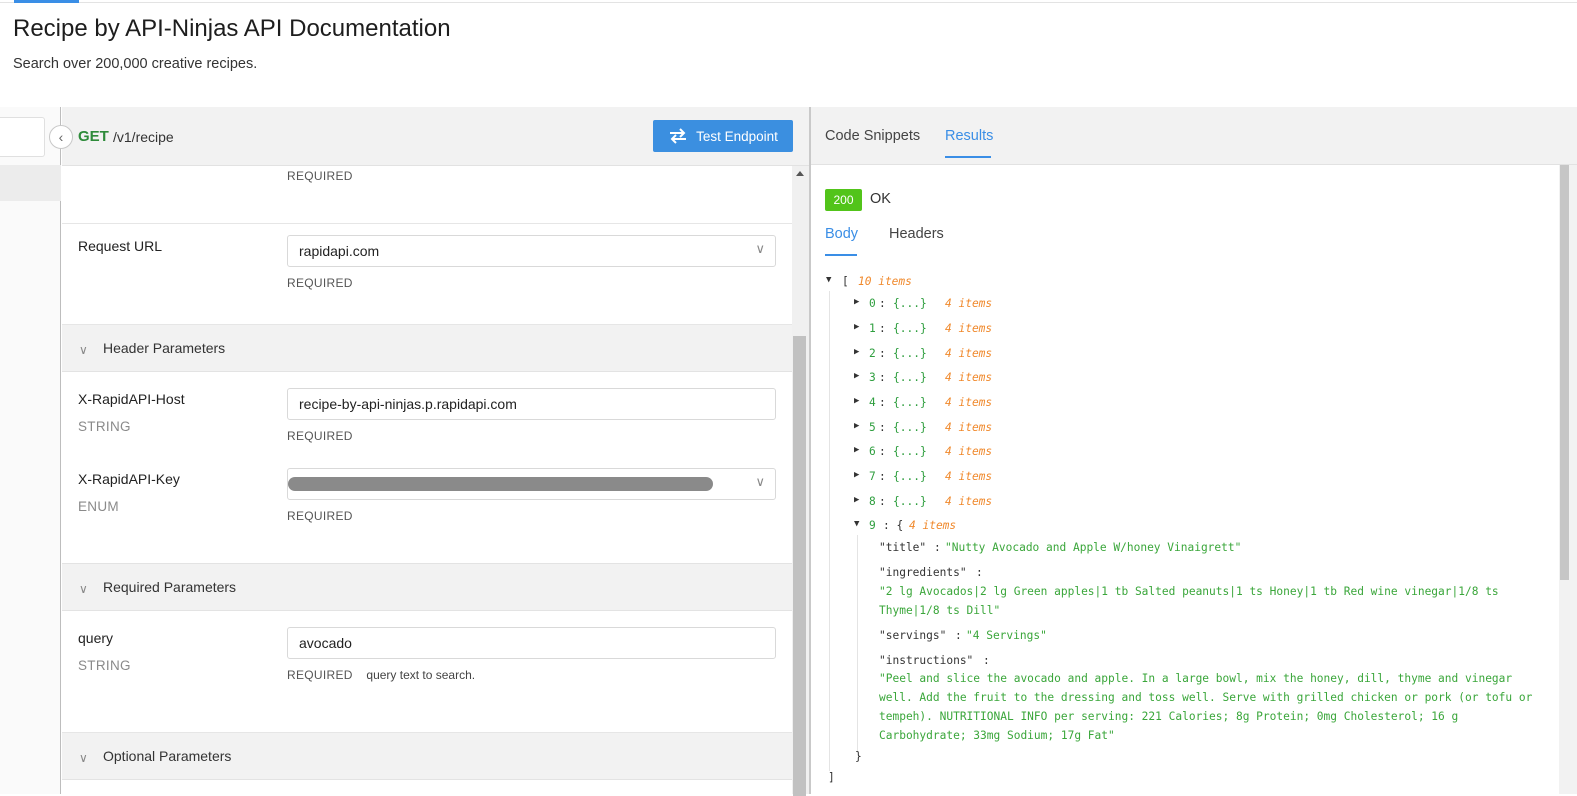  Describe the element at coordinates (872, 136) in the screenshot. I see `tab-code-snippets: Code Snippets` at that location.